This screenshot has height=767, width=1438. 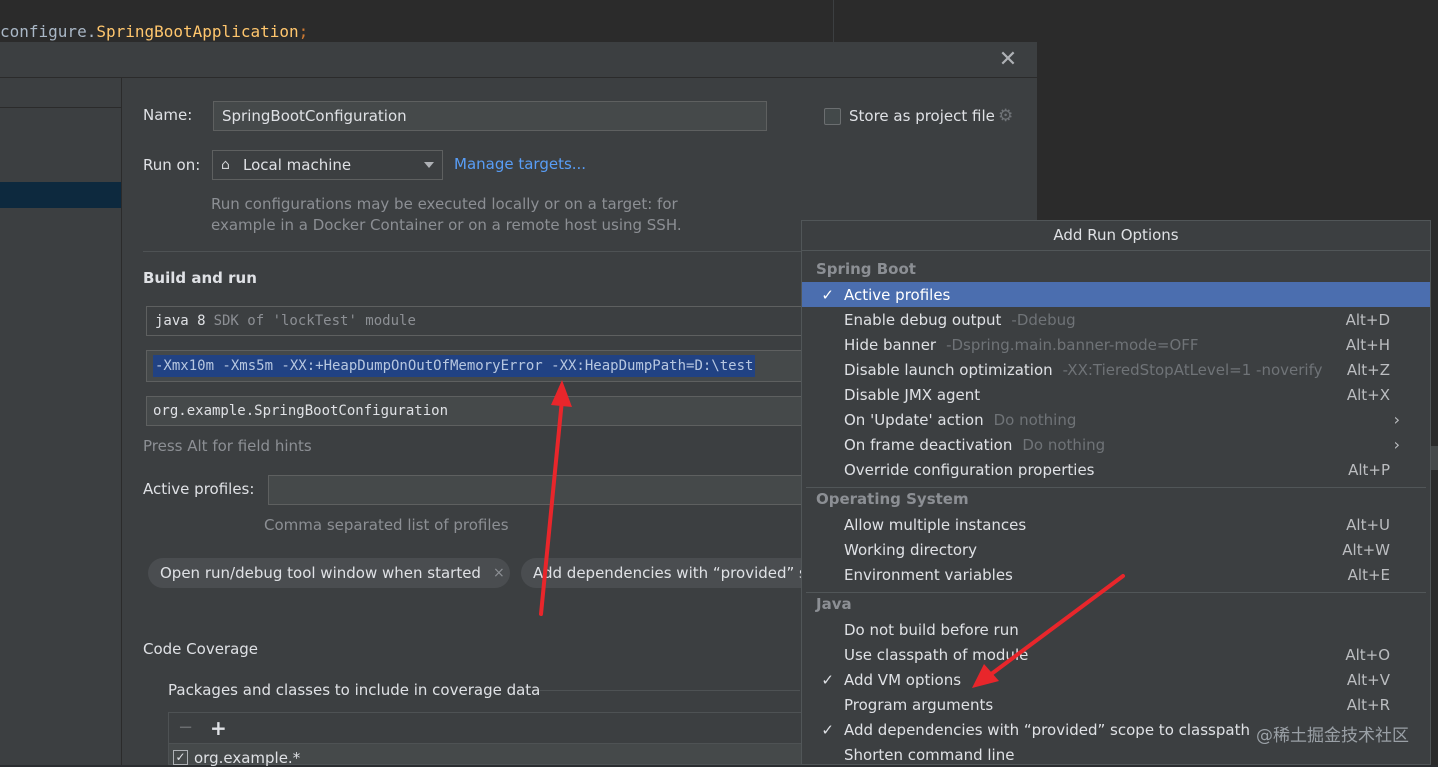 I want to click on run-option-label: Shorten command line, so click(x=929, y=754).